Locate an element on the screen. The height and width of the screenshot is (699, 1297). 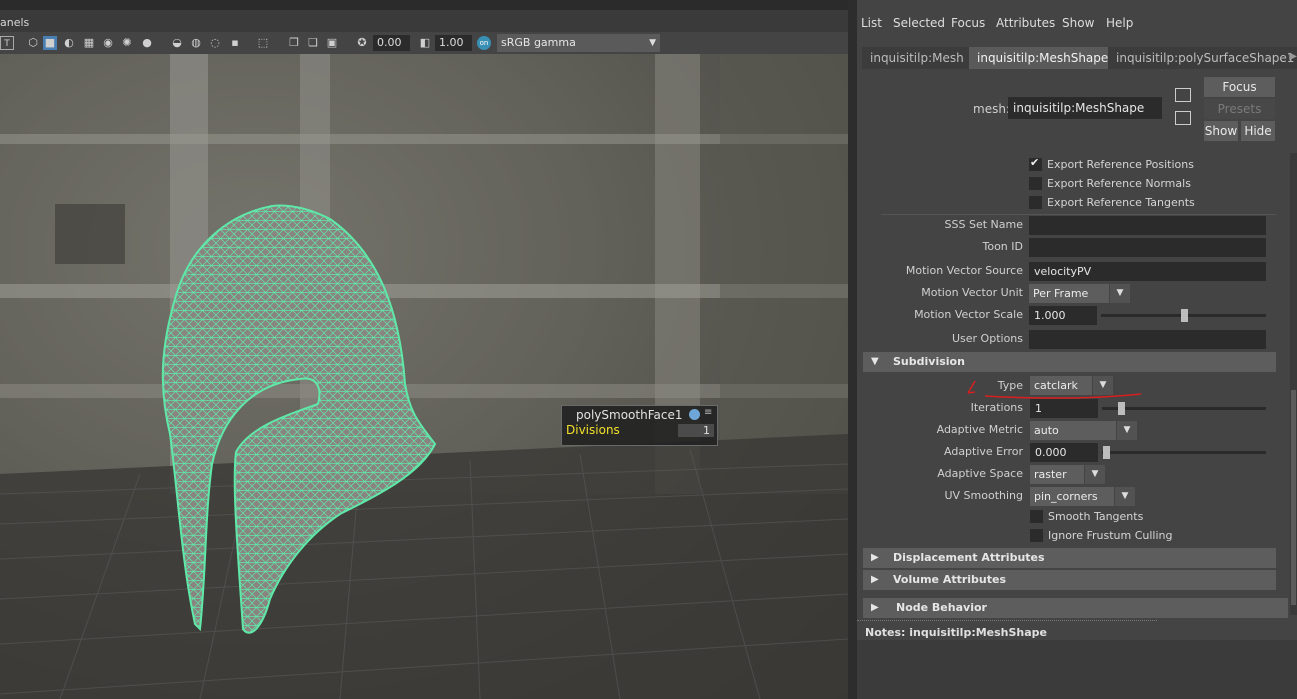
chevron-right-icon: ▶ is located at coordinates (1293, 56).